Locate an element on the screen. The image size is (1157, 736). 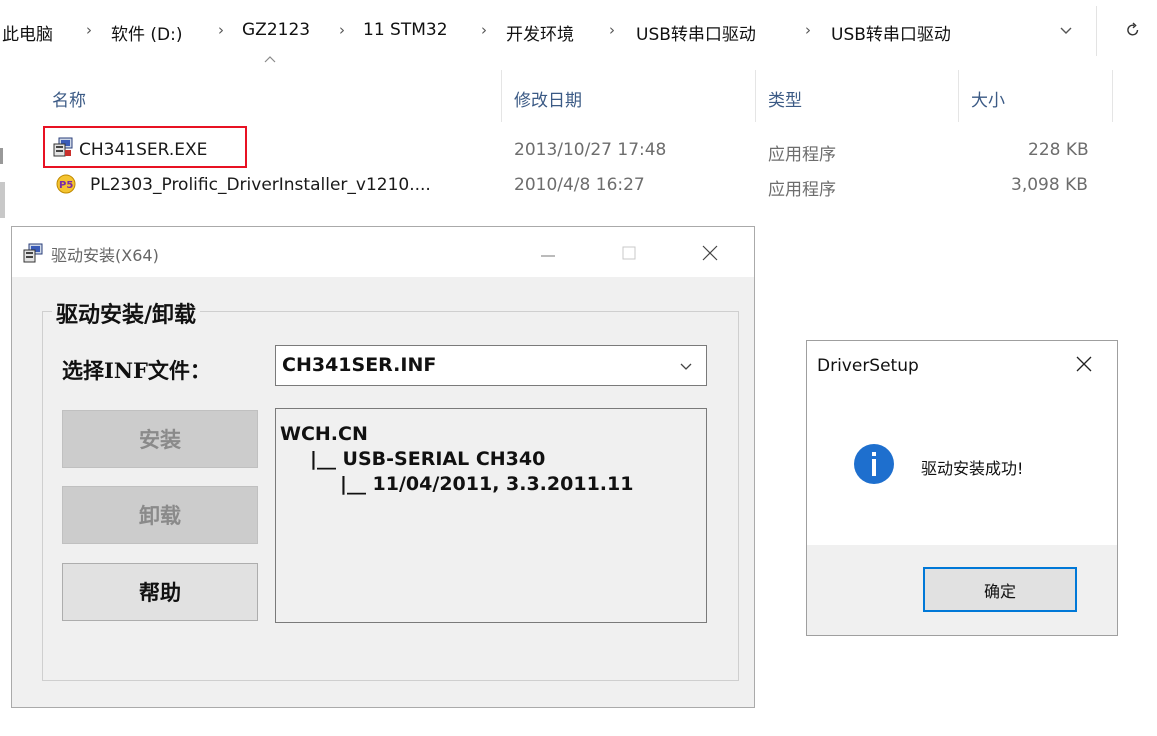
dialog-title: DriverSetup is located at coordinates (868, 366).